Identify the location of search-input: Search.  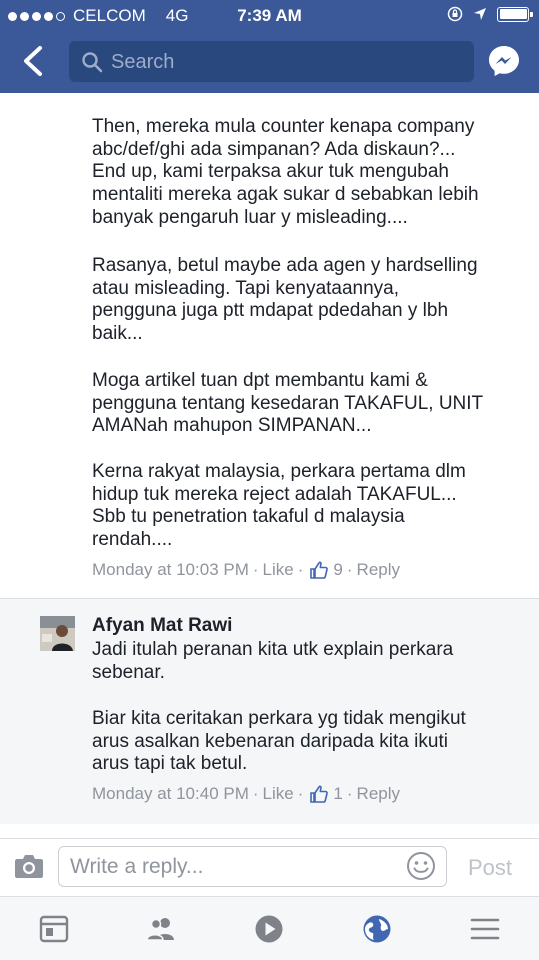
(271, 61).